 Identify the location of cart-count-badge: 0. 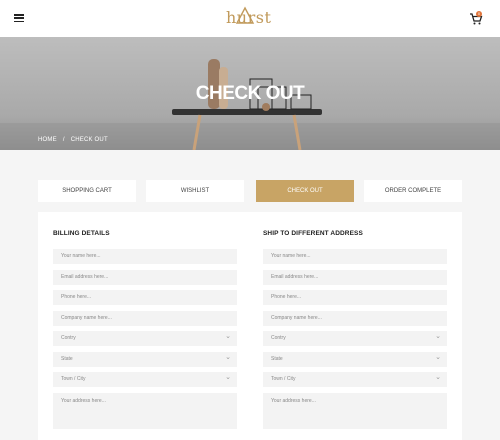
(479, 14).